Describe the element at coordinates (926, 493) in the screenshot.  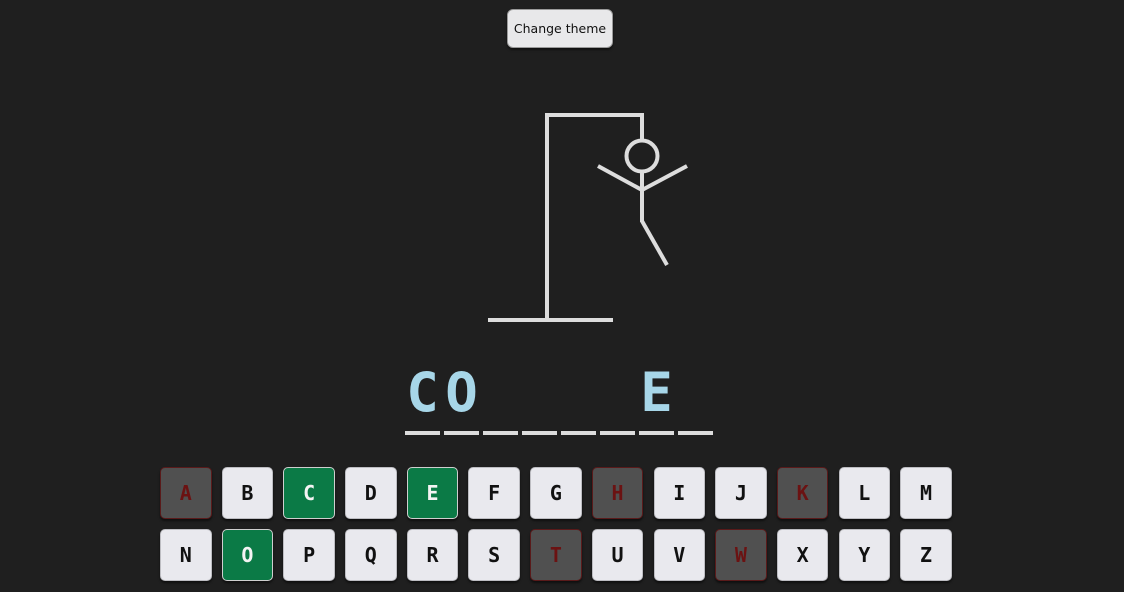
I see `key-m: M` at that location.